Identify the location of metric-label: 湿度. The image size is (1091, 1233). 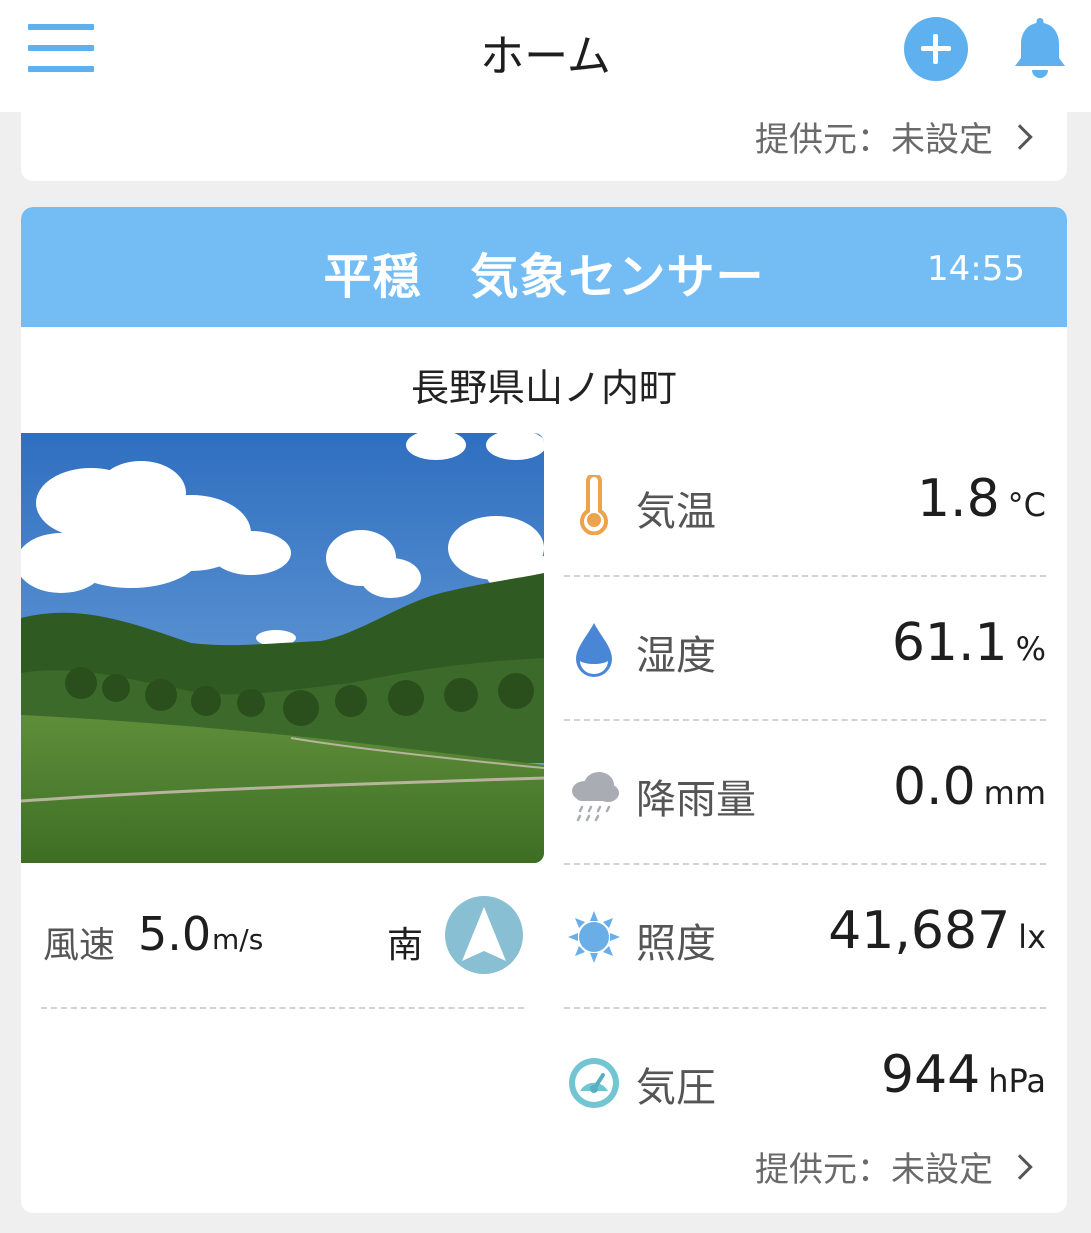
(676, 656).